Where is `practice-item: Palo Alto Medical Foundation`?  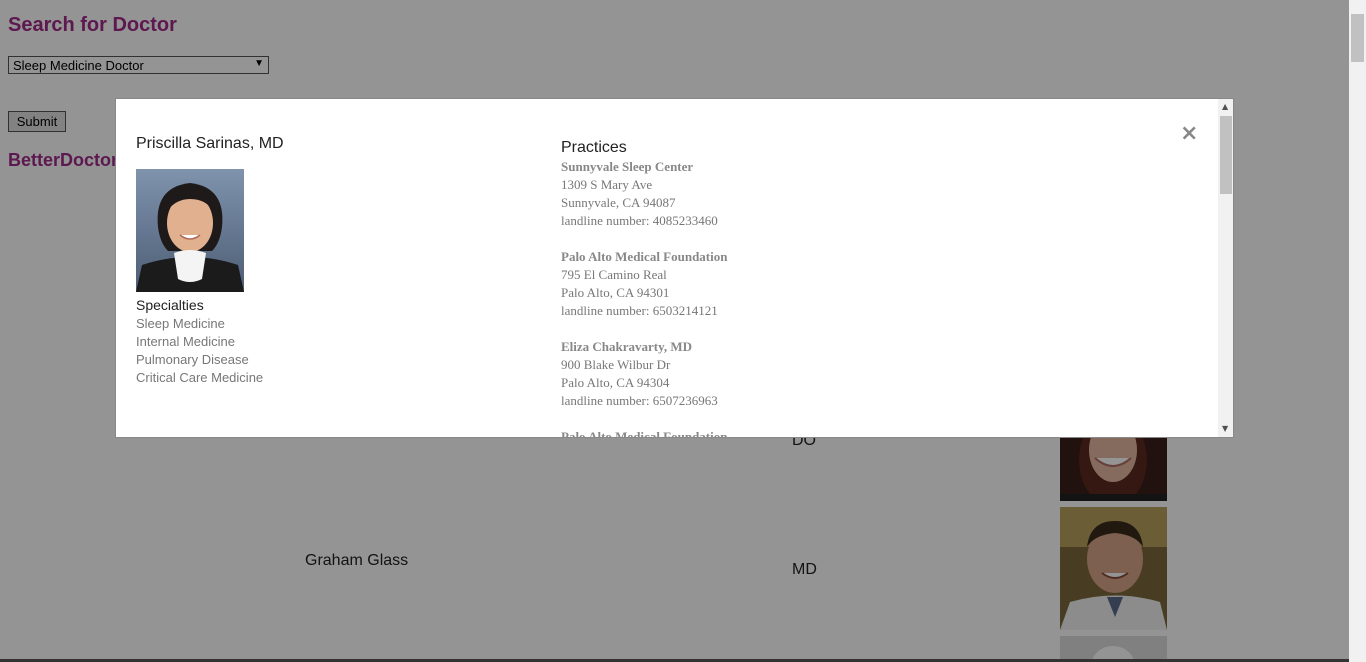
practice-item: Palo Alto Medical Foundation is located at coordinates (644, 433).